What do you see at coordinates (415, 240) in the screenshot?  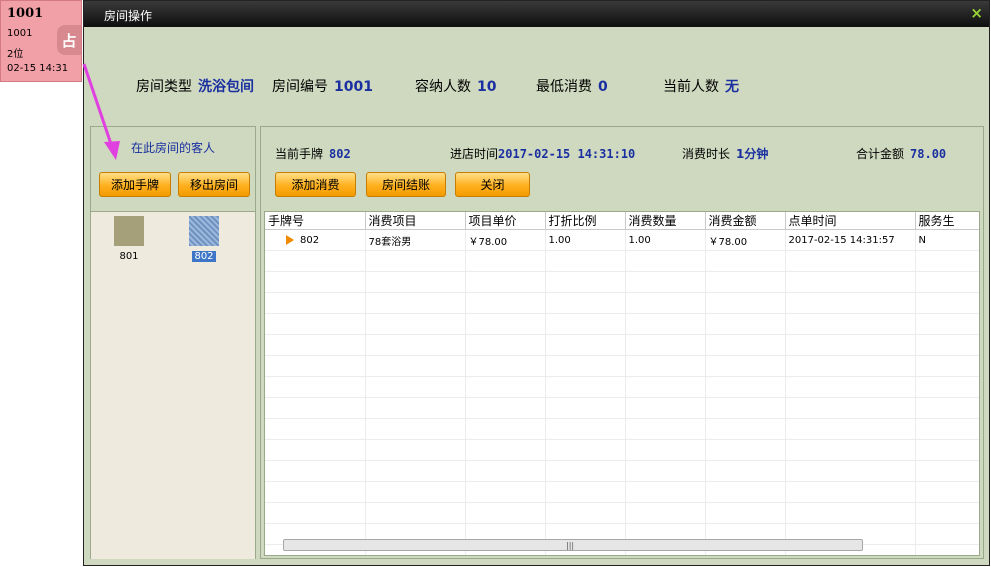 I see `cell-item: 78套浴男` at bounding box center [415, 240].